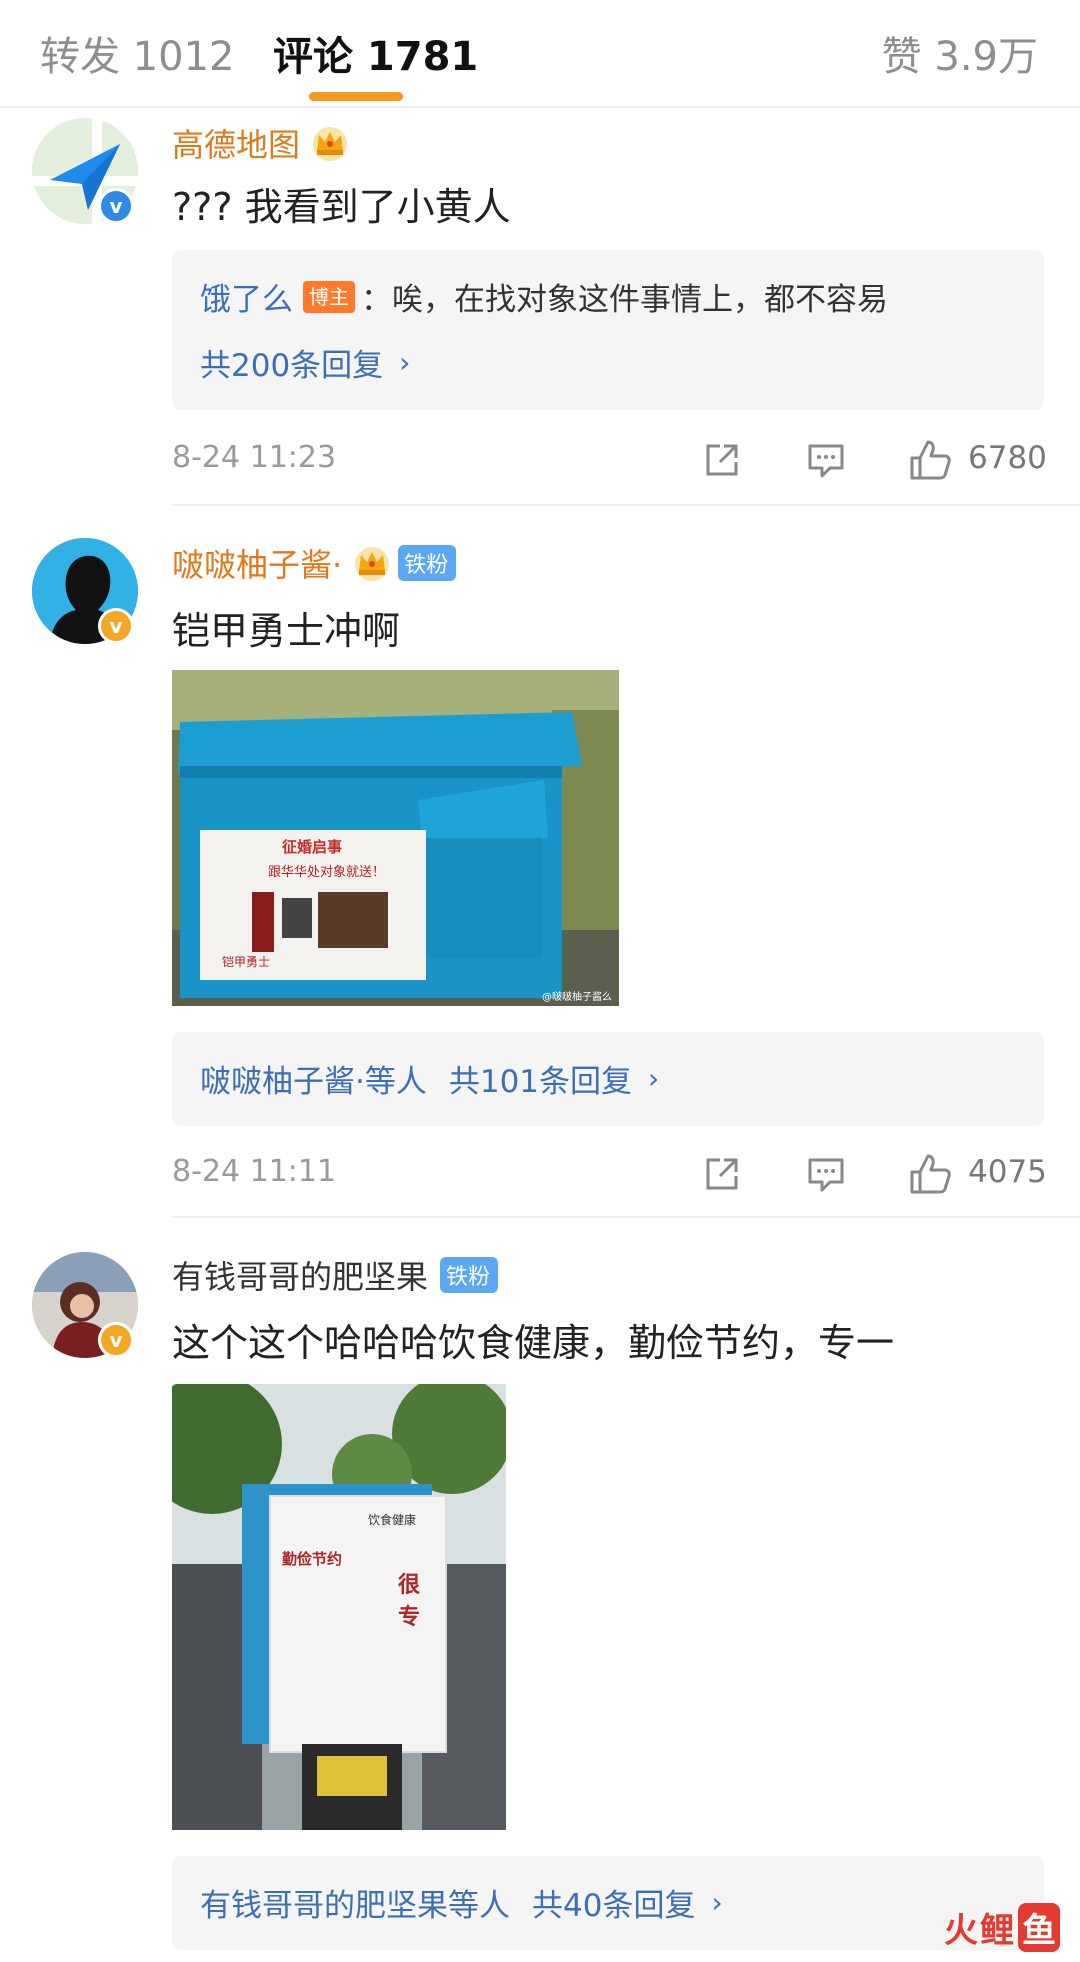 The image size is (1080, 1962). I want to click on comment-meta: 8-24 11:23 6780, so click(609, 460).